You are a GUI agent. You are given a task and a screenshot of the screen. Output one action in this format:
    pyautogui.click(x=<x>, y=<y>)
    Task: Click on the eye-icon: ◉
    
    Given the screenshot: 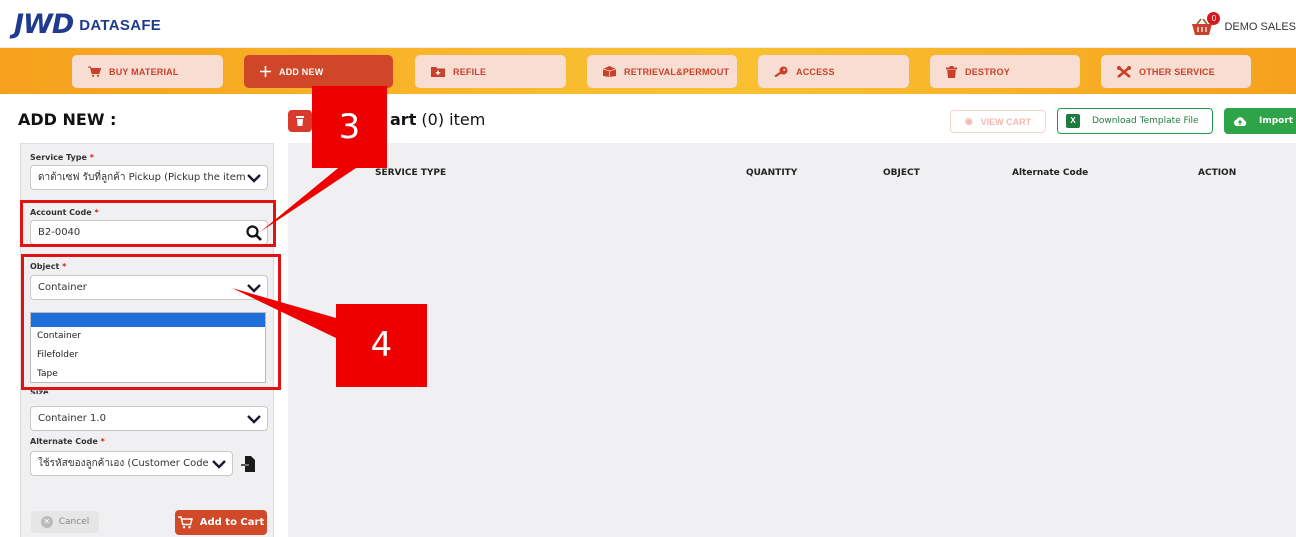 What is the action you would take?
    pyautogui.click(x=968, y=121)
    